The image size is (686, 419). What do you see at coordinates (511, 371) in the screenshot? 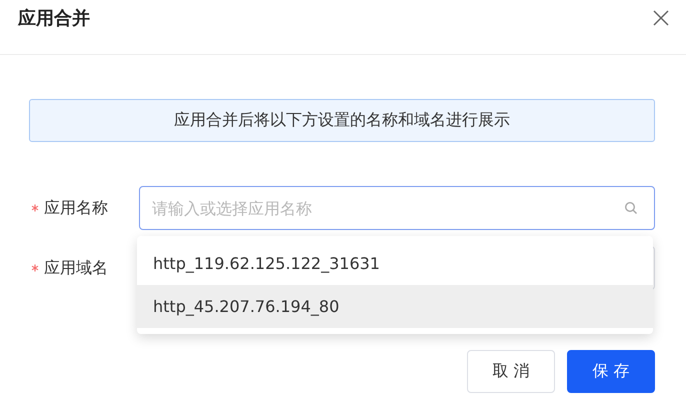
I see `cancel-button: 取 消` at bounding box center [511, 371].